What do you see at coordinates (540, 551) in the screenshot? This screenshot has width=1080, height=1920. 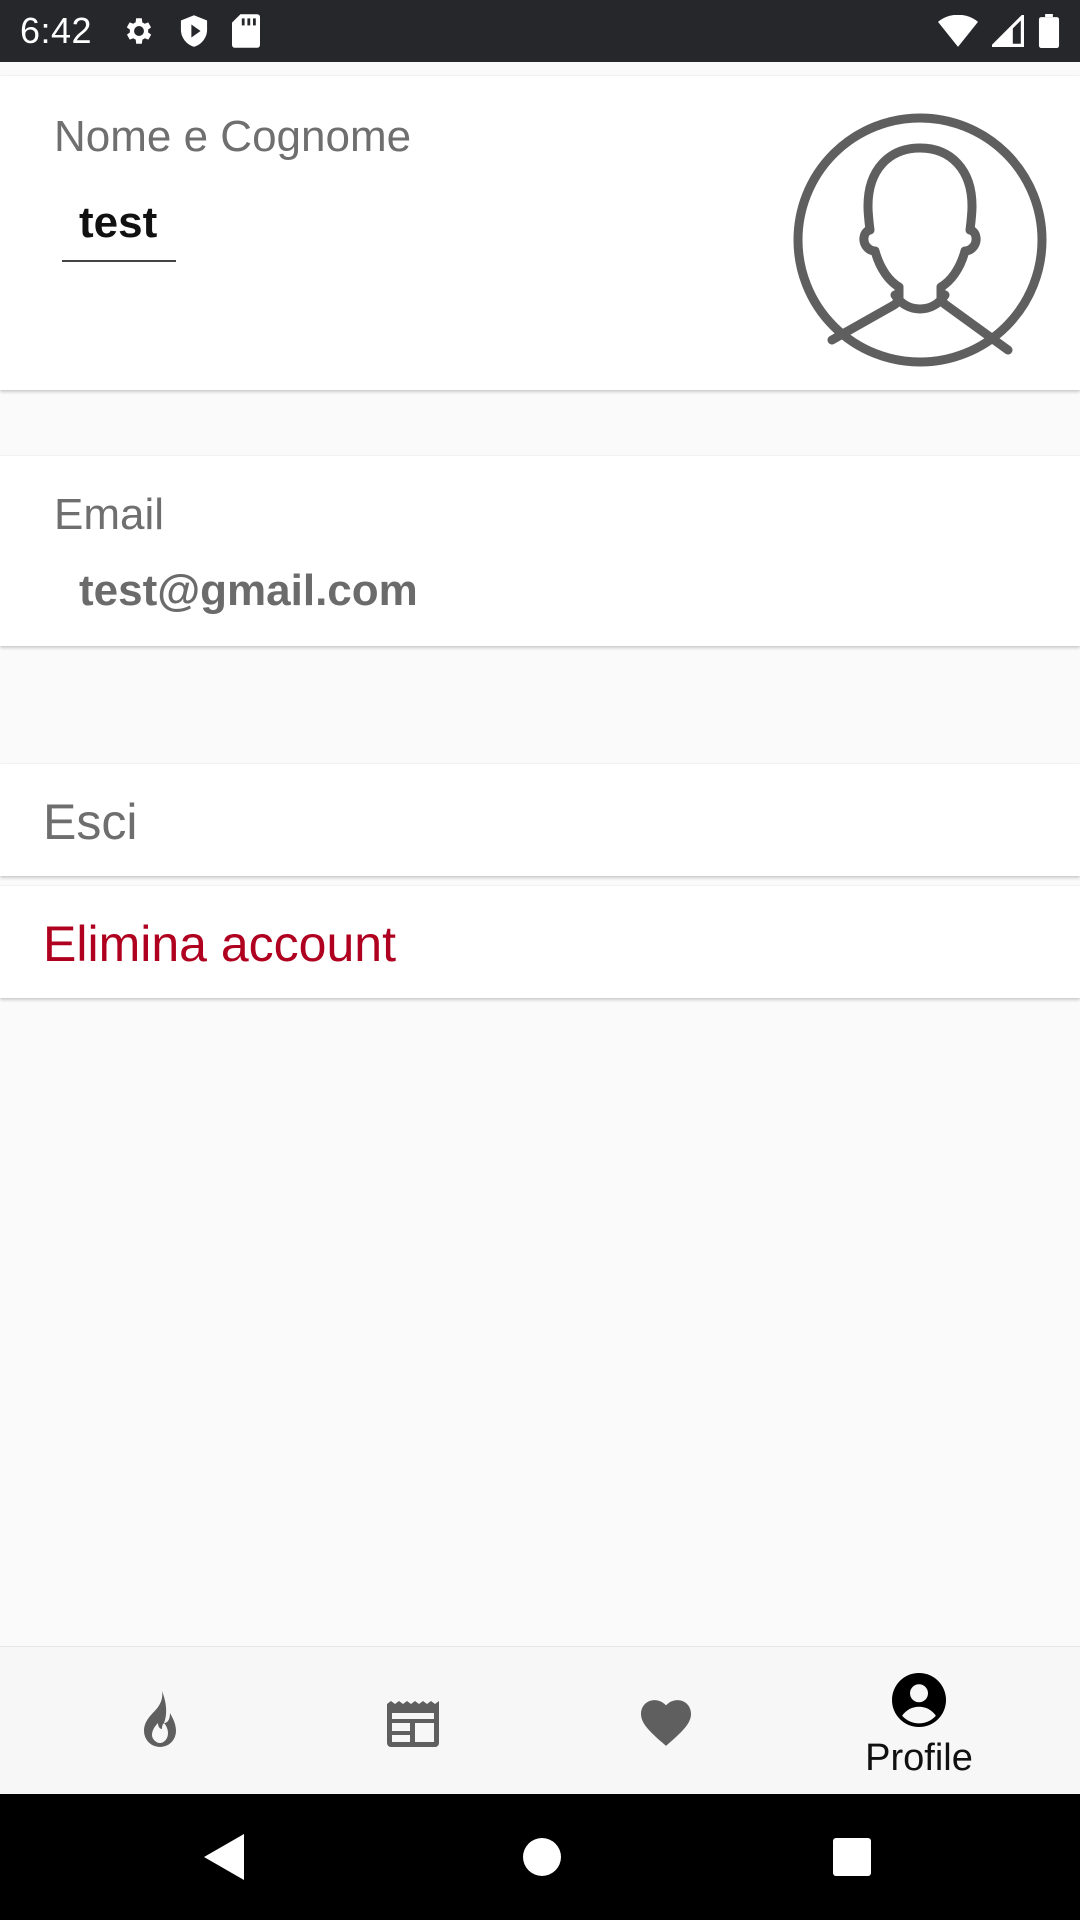 I see `email-card: Email test@gmail.com` at bounding box center [540, 551].